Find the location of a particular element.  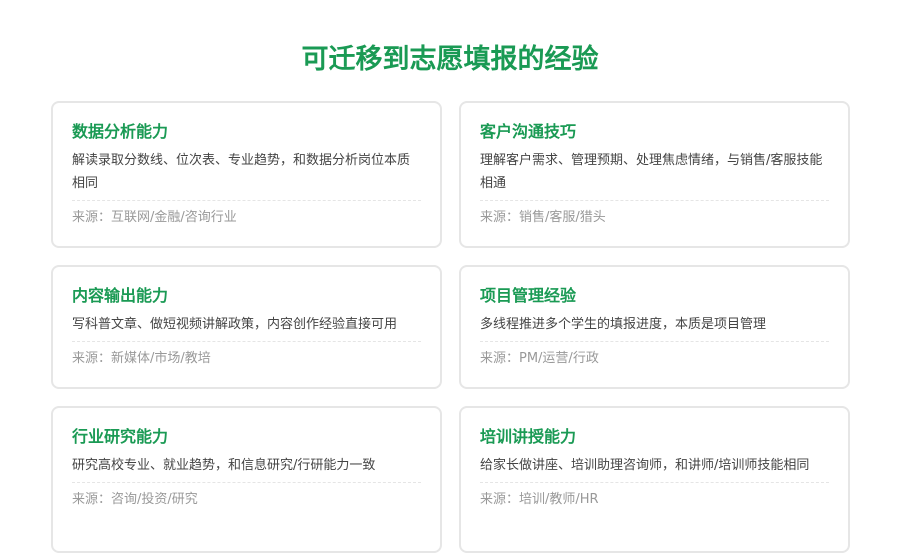

card-source: 来源：咨询/投资/研究 is located at coordinates (135, 499).